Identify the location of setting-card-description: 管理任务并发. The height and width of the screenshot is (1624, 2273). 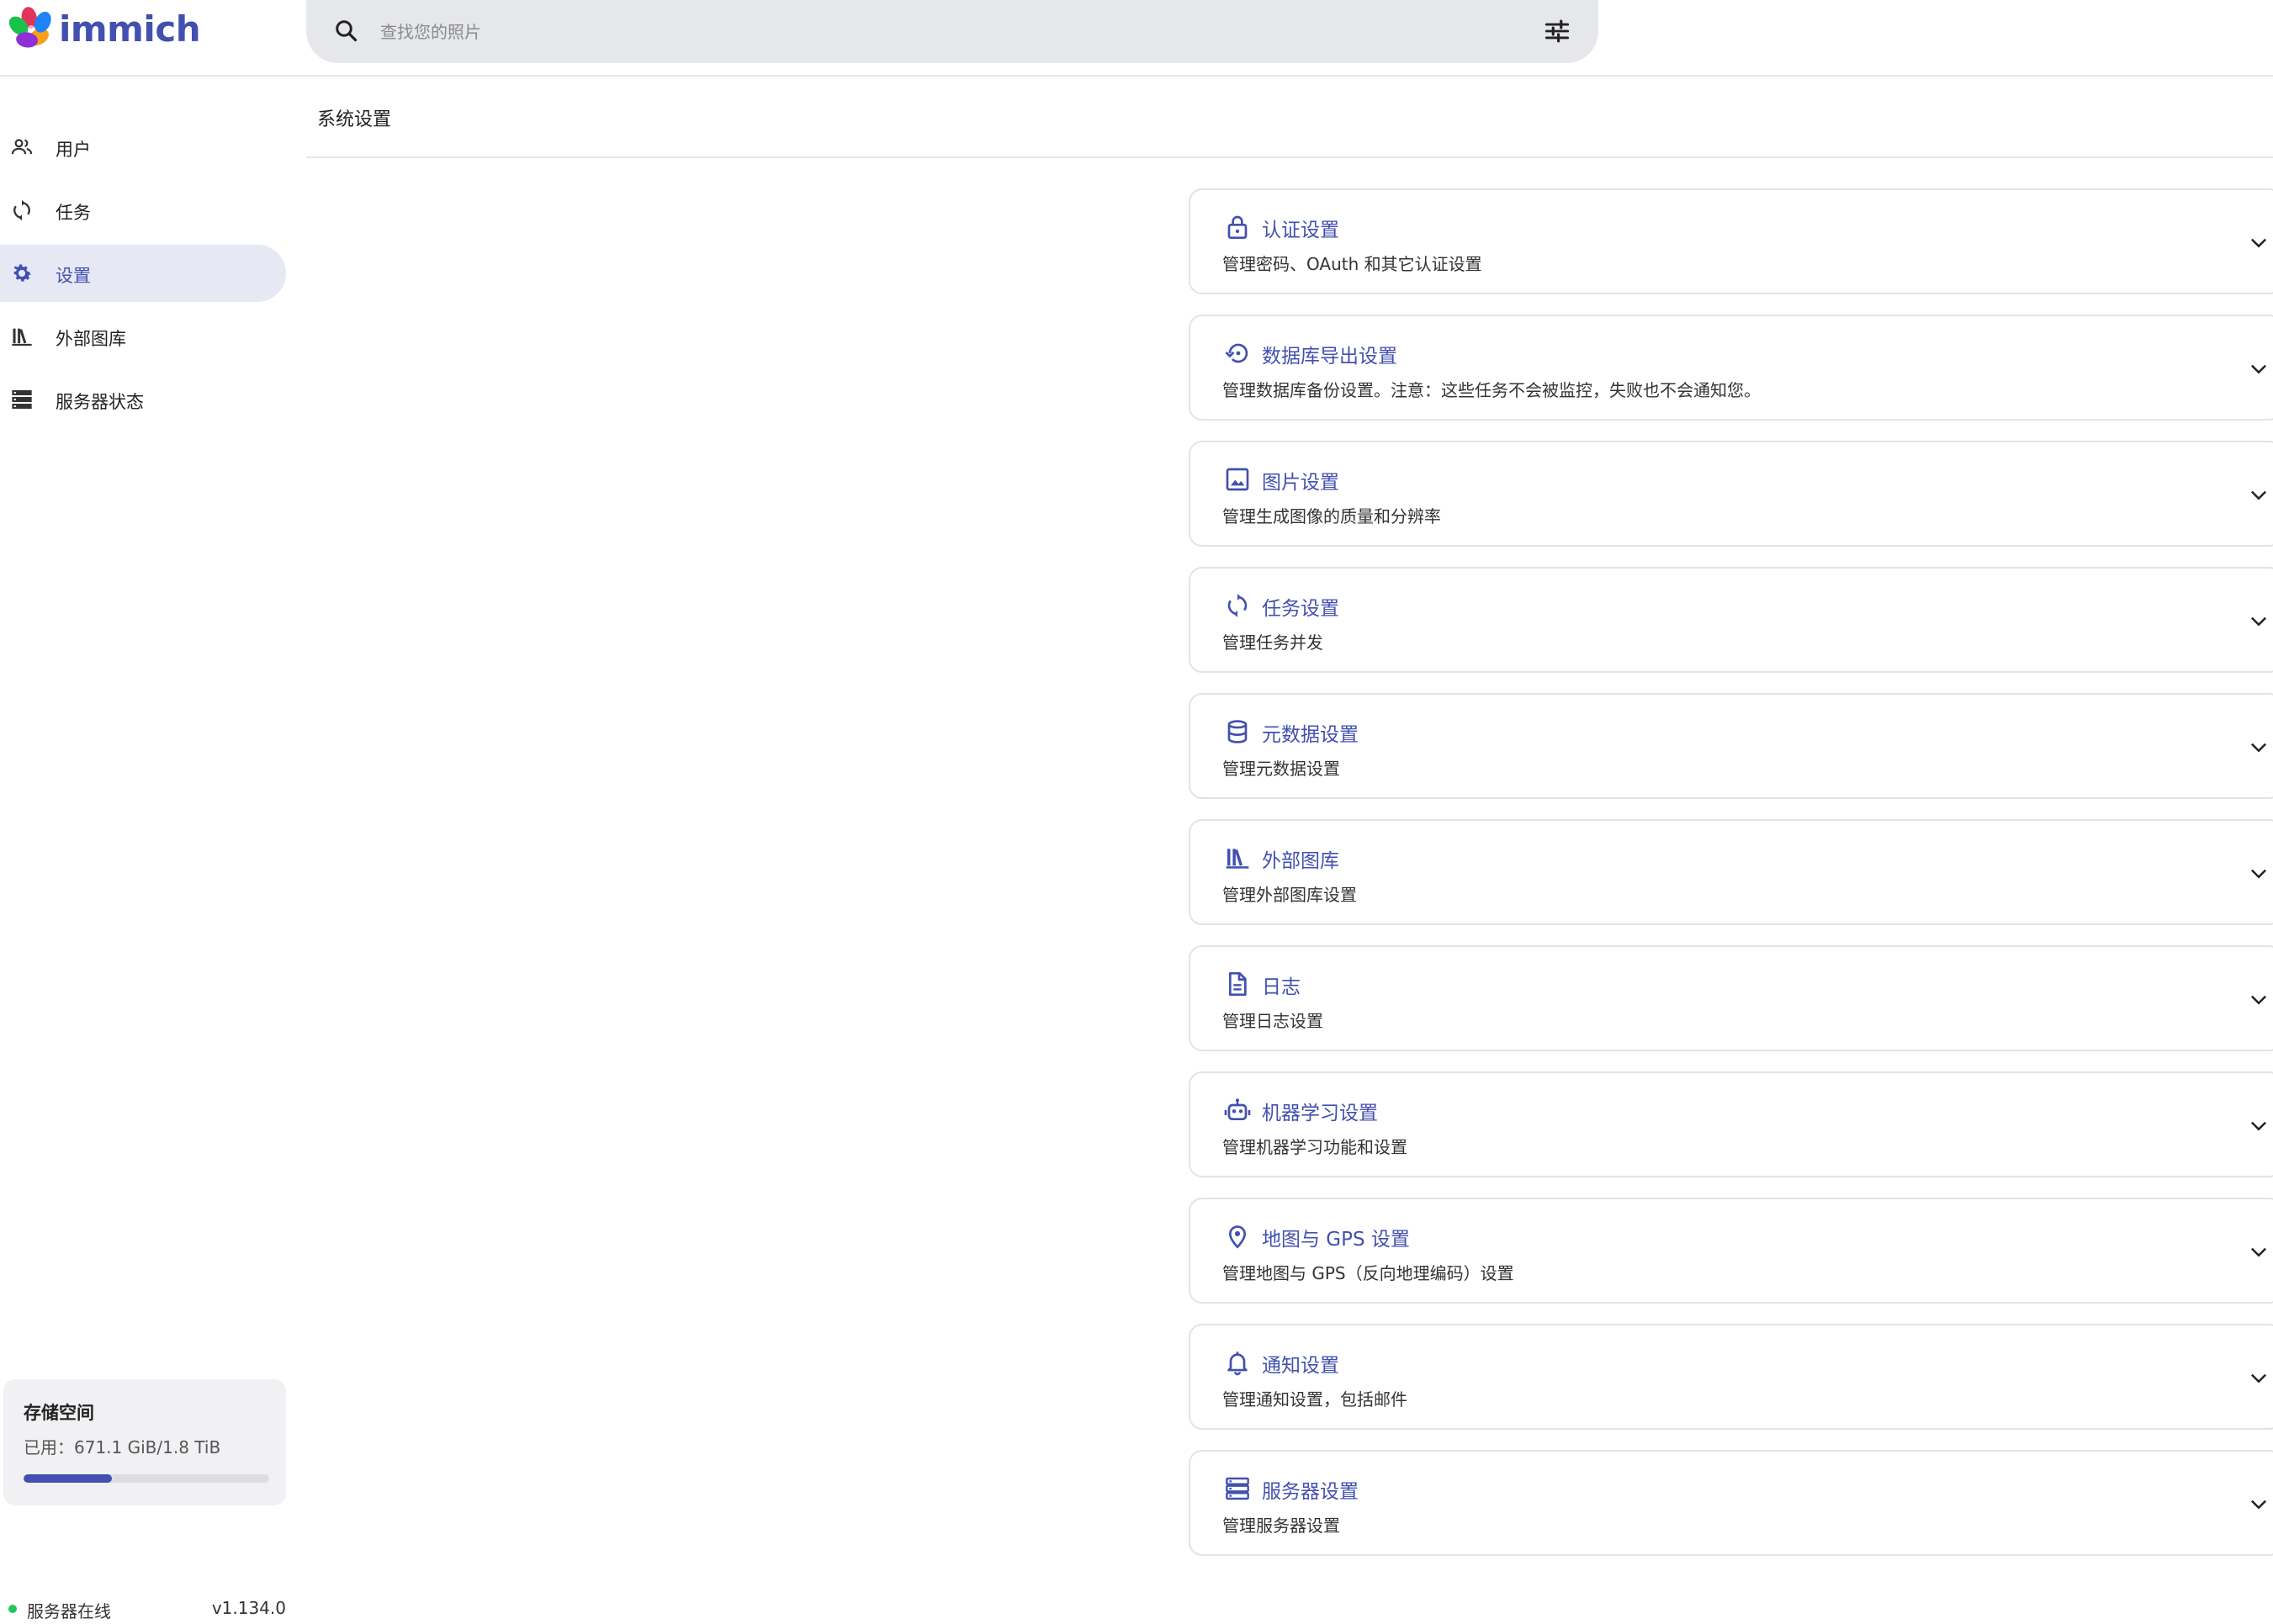
(1272, 642).